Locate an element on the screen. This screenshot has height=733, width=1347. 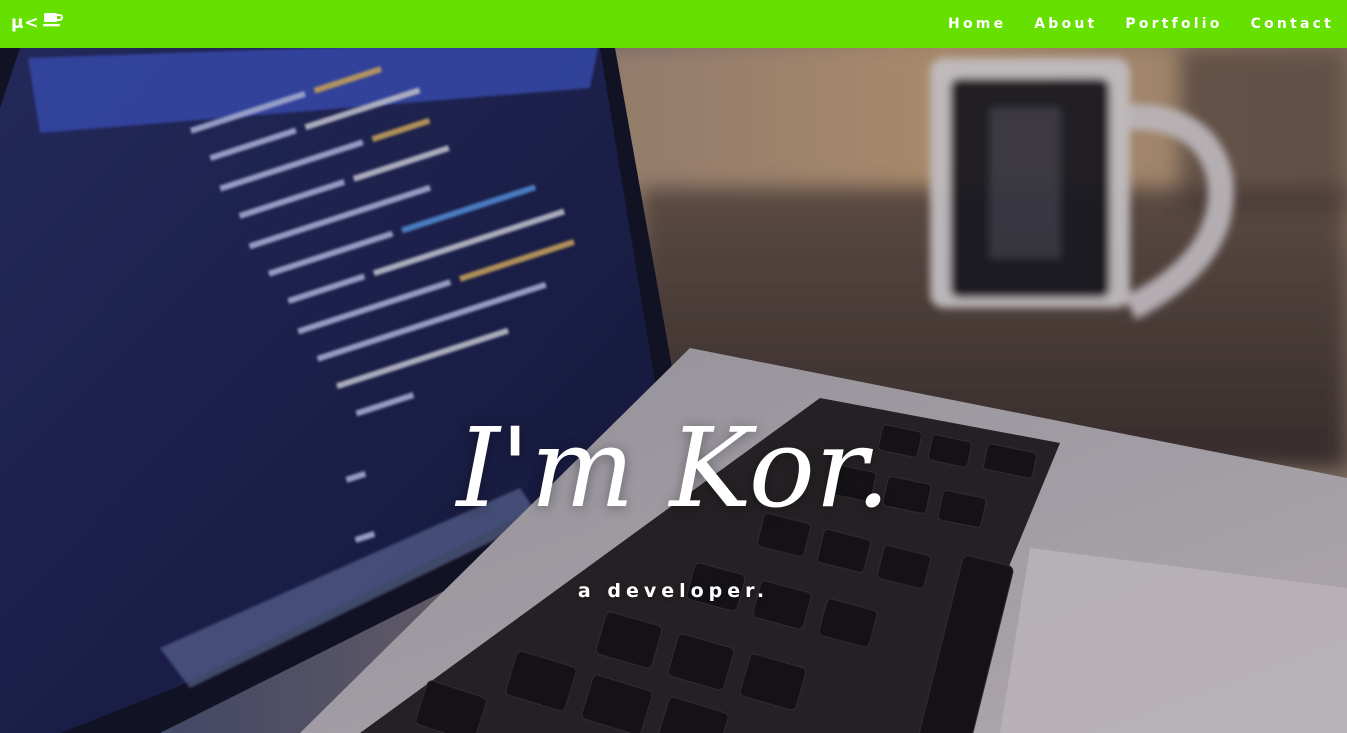
nav-item-home: Home is located at coordinates (977, 24).